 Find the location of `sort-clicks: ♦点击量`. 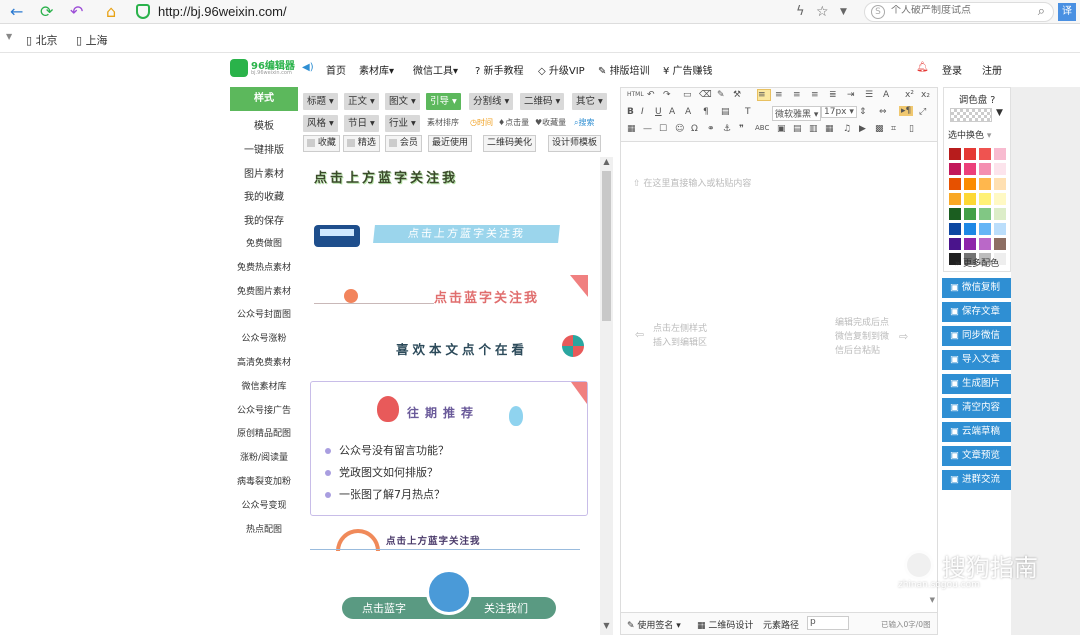

sort-clicks: ♦点击量 is located at coordinates (513, 122).